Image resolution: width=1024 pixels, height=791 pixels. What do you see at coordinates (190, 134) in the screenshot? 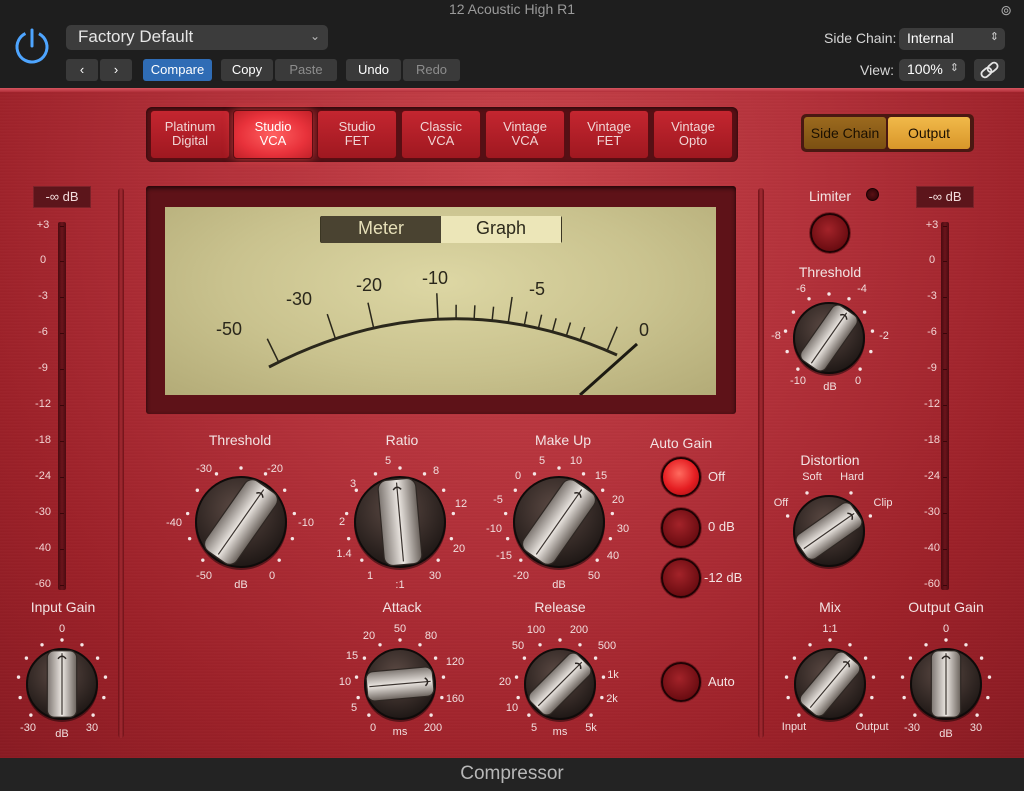
I see `model-button-platinum-digital: Platinum Digital` at bounding box center [190, 134].